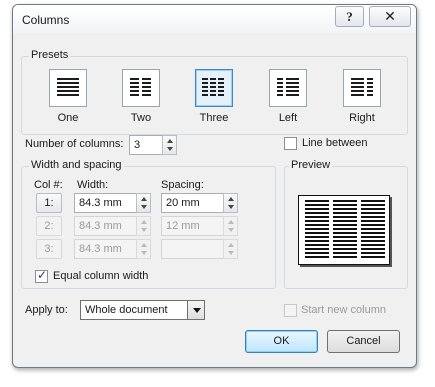 The width and height of the screenshot is (435, 387). What do you see at coordinates (363, 341) in the screenshot?
I see `cancel-button: Cancel` at bounding box center [363, 341].